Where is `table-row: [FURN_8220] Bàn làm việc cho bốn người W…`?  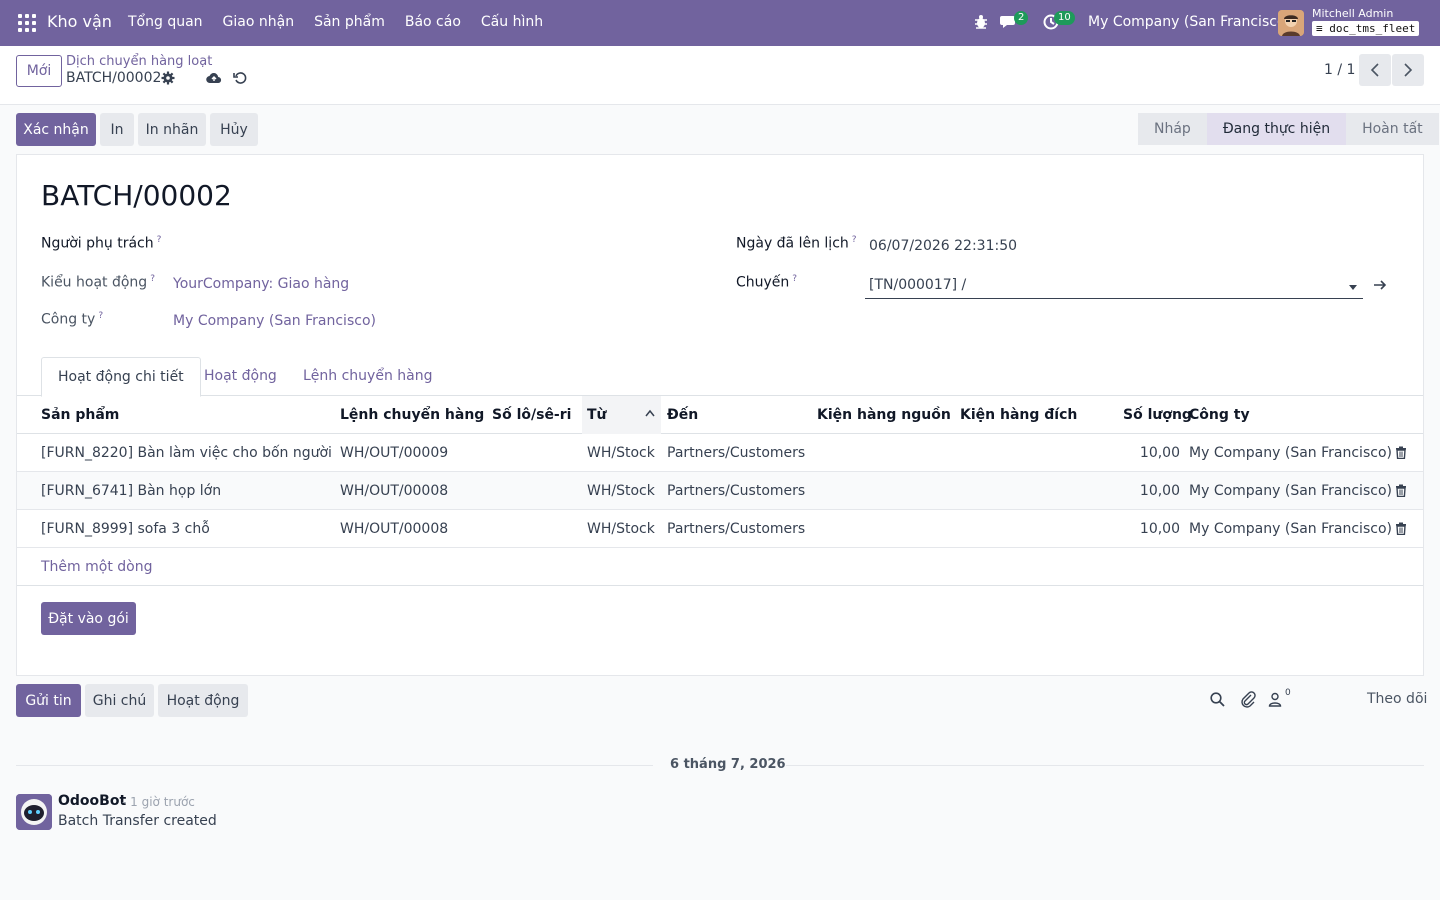
table-row: [FURN_8220] Bàn làm việc cho bốn người W… is located at coordinates (720, 453).